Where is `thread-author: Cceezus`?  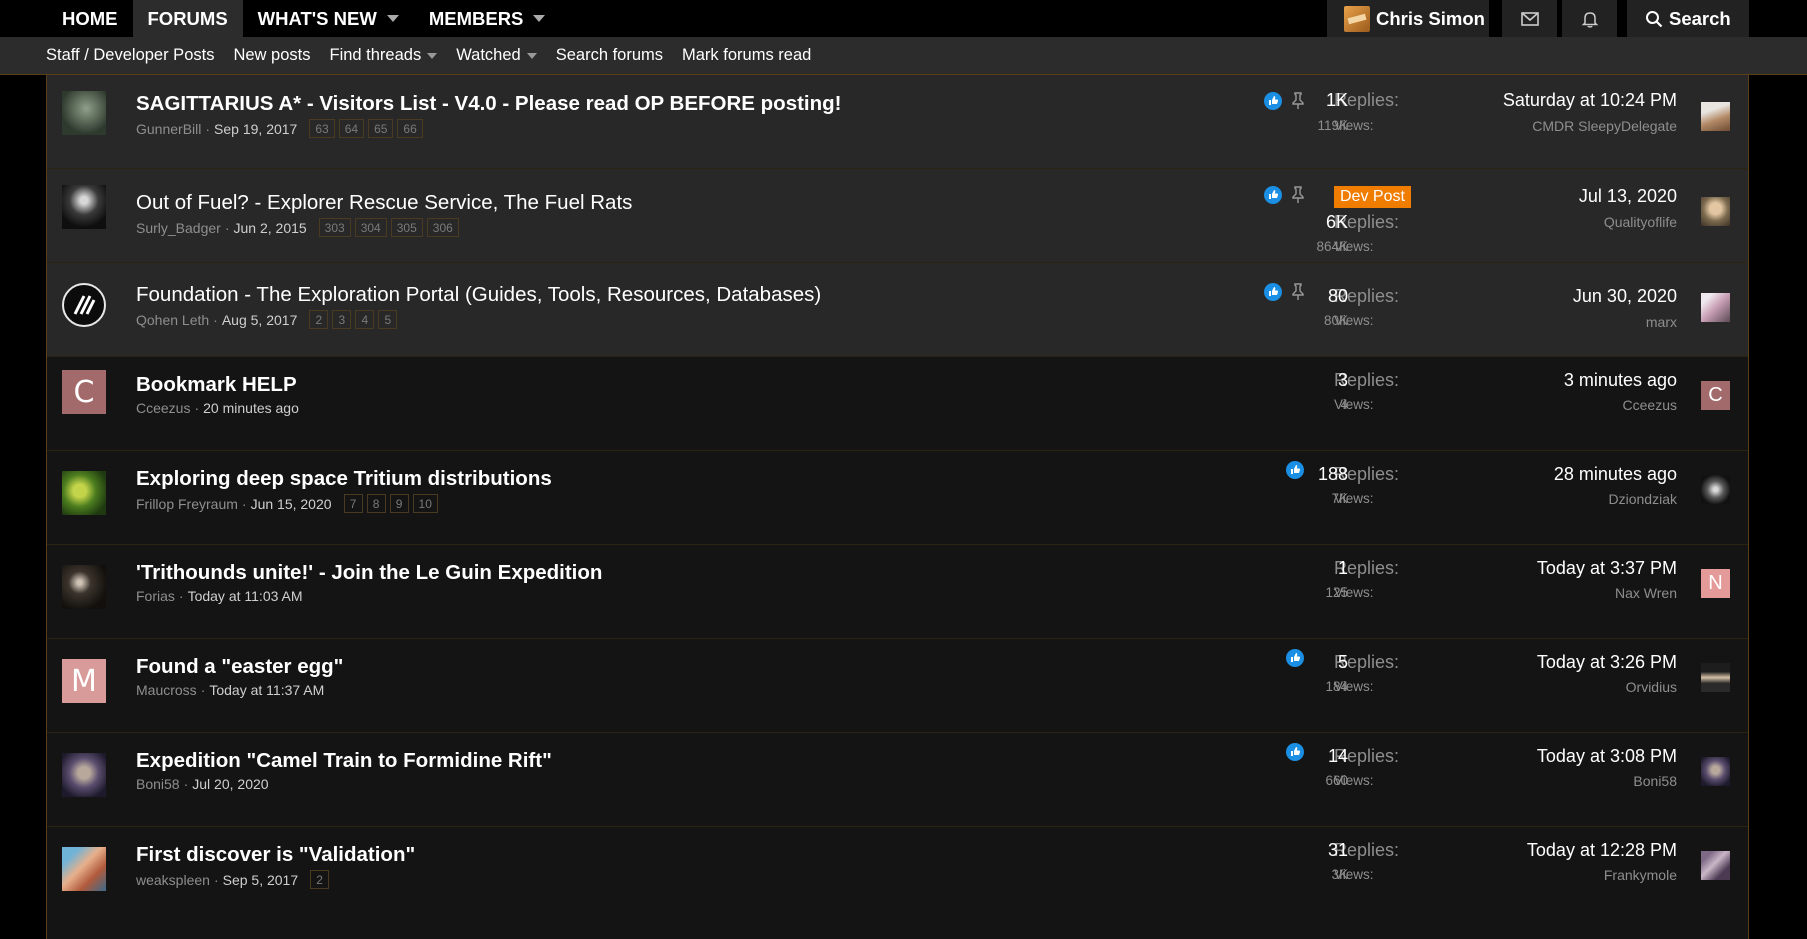 thread-author: Cceezus is located at coordinates (163, 408).